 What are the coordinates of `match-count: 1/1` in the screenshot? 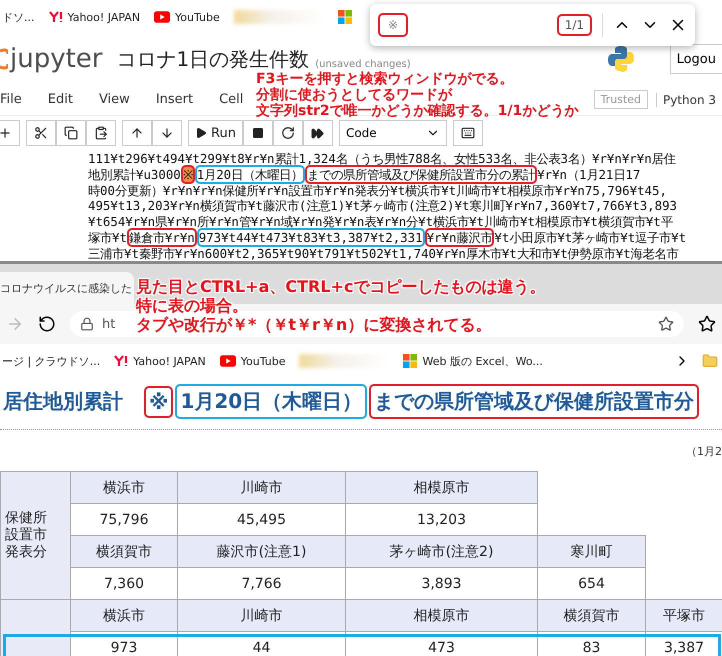 It's located at (574, 25).